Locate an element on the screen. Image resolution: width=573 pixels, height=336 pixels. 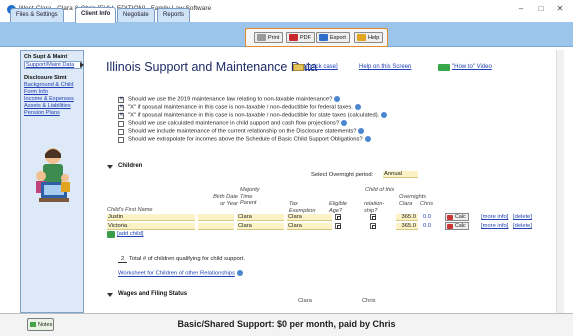
vertical-scrollbar is located at coordinates (560, 181).